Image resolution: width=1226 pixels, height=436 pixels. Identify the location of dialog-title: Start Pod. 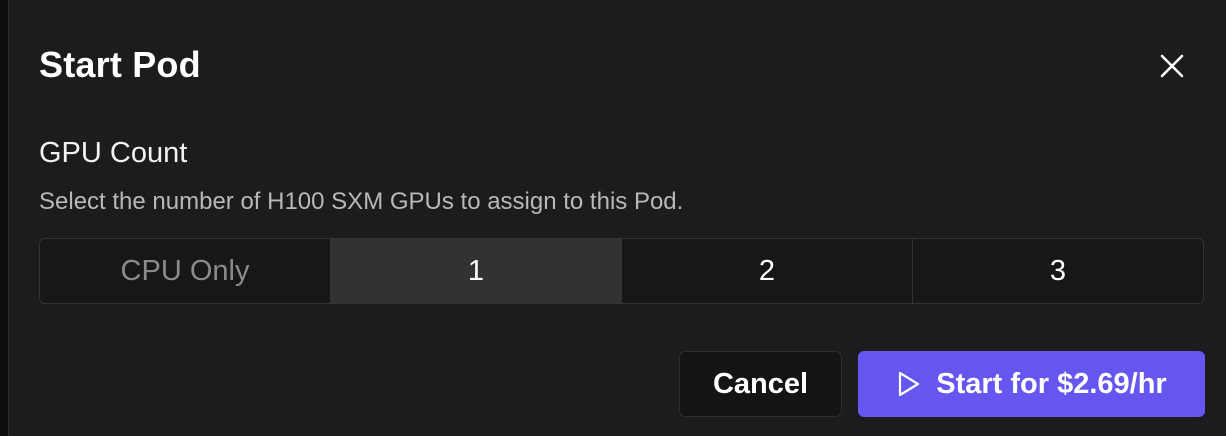
(120, 64).